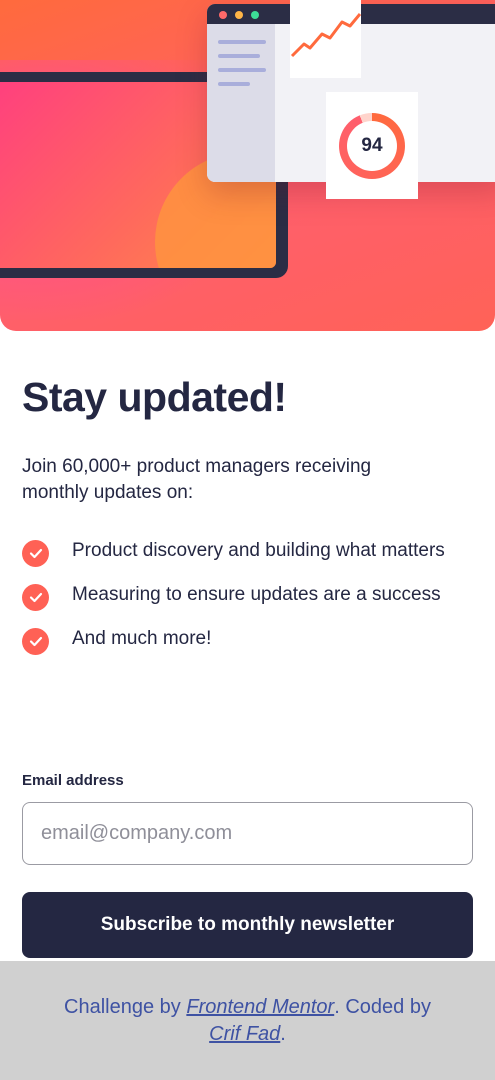 The image size is (495, 1080). Describe the element at coordinates (241, 103) in the screenshot. I see `dashboard-sidebar` at that location.